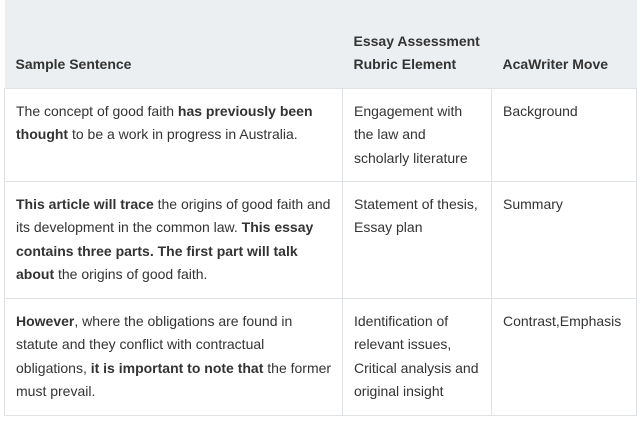 Image resolution: width=642 pixels, height=421 pixels. I want to click on acawriter-move-cell: Contrast,Emphasis, so click(564, 356).